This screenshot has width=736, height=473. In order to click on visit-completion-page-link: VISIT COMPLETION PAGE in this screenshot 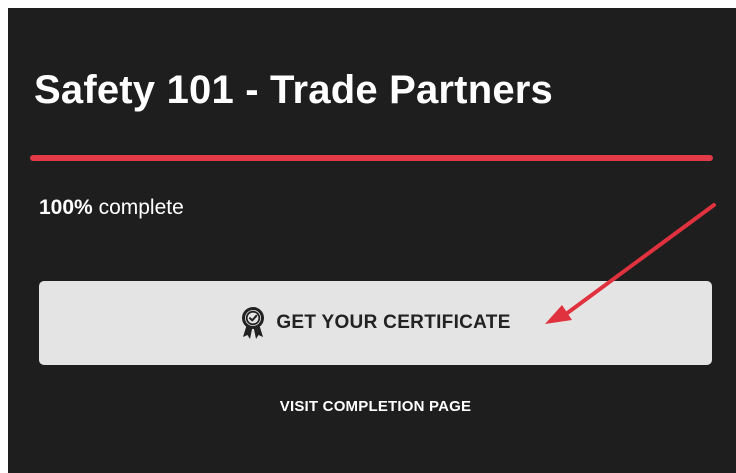, I will do `click(375, 406)`.